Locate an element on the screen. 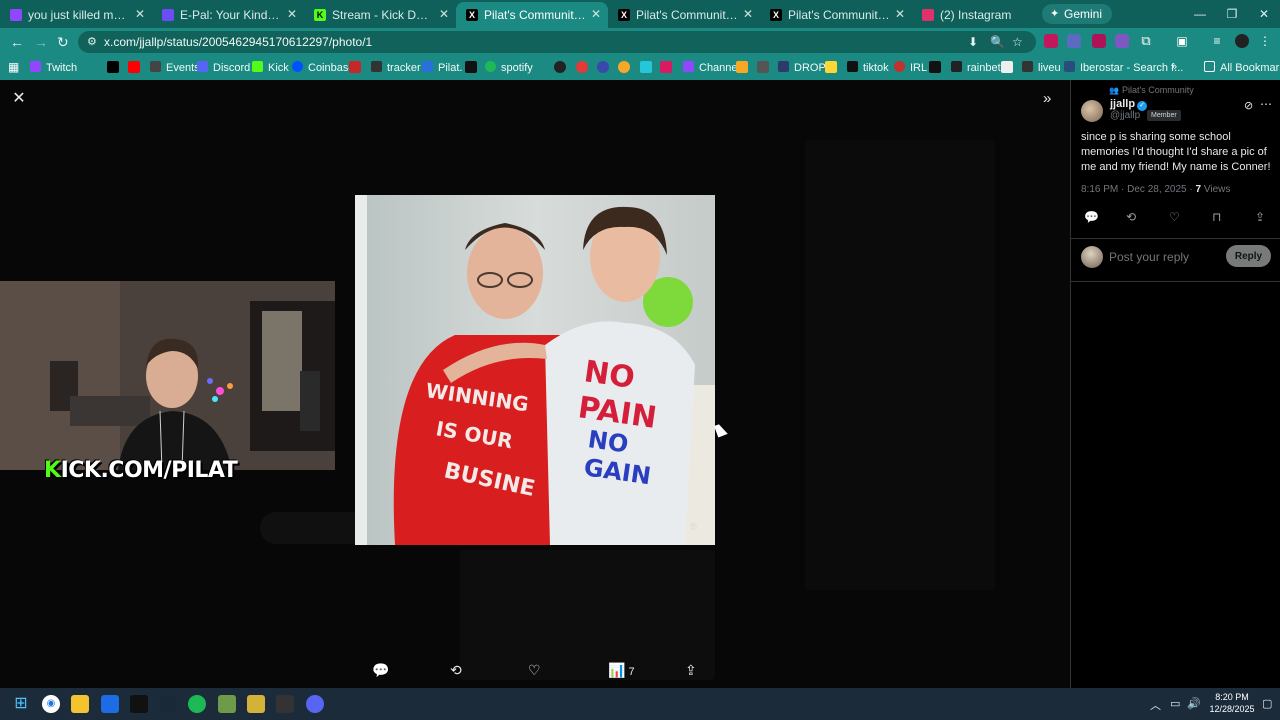 This screenshot has width=1280, height=720. bookmark-channel: Channel is located at coordinates (711, 67).